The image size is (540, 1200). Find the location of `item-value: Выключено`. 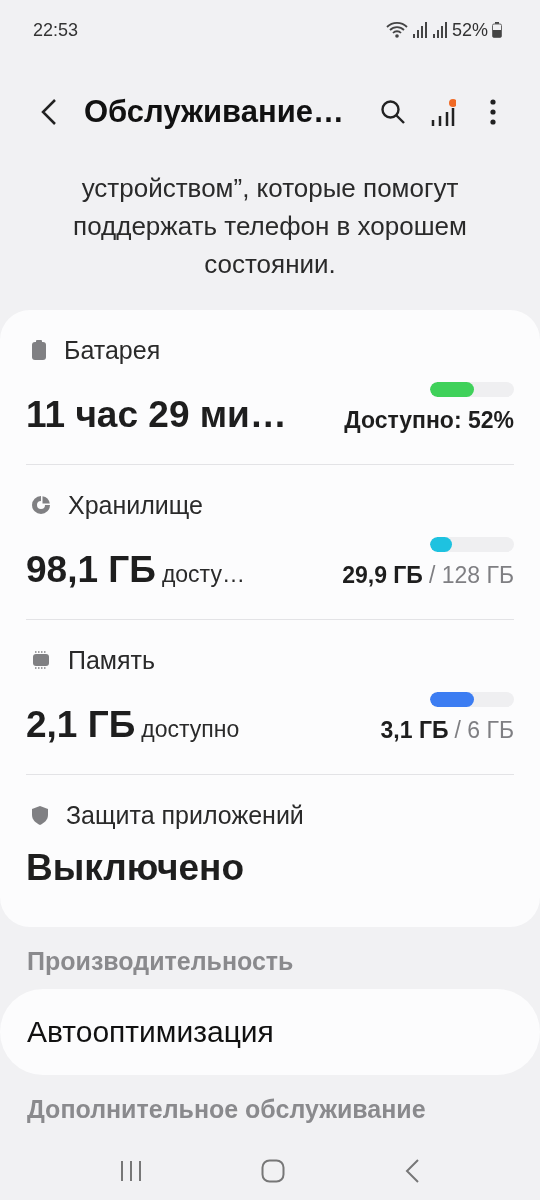

item-value: Выключено is located at coordinates (135, 868).